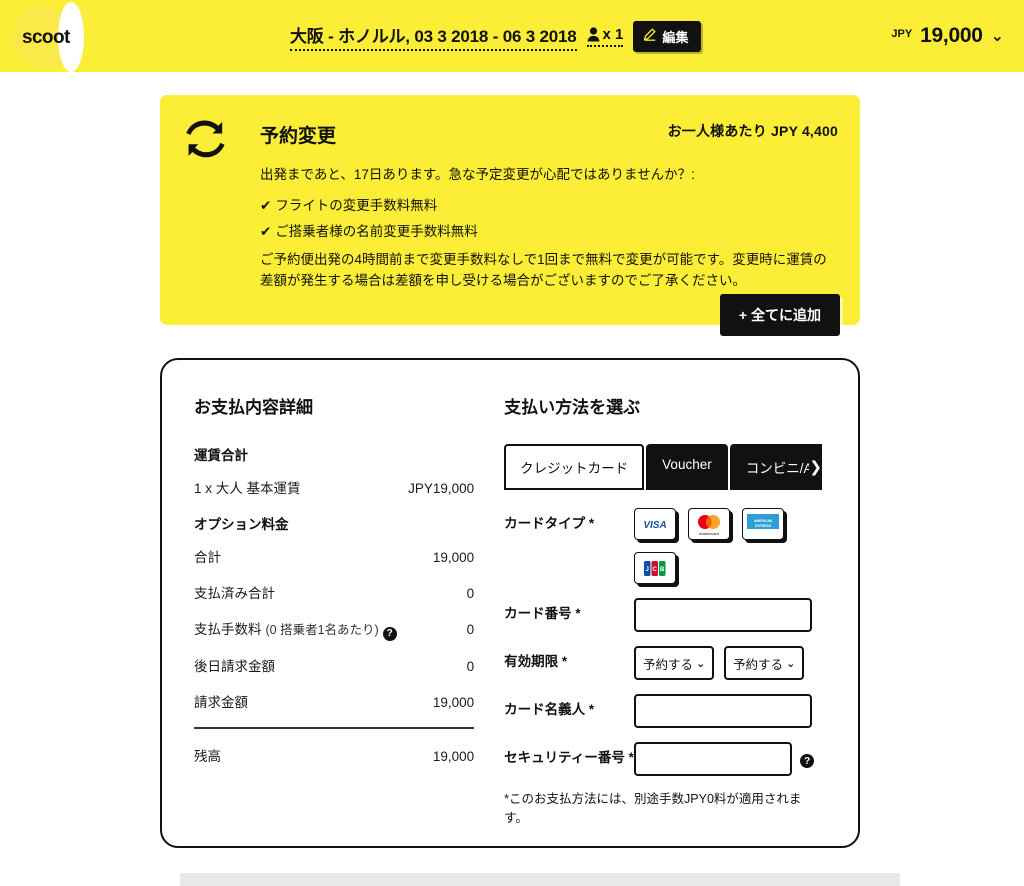 The image size is (1024, 886). Describe the element at coordinates (593, 34) in the screenshot. I see `person-icon` at that location.